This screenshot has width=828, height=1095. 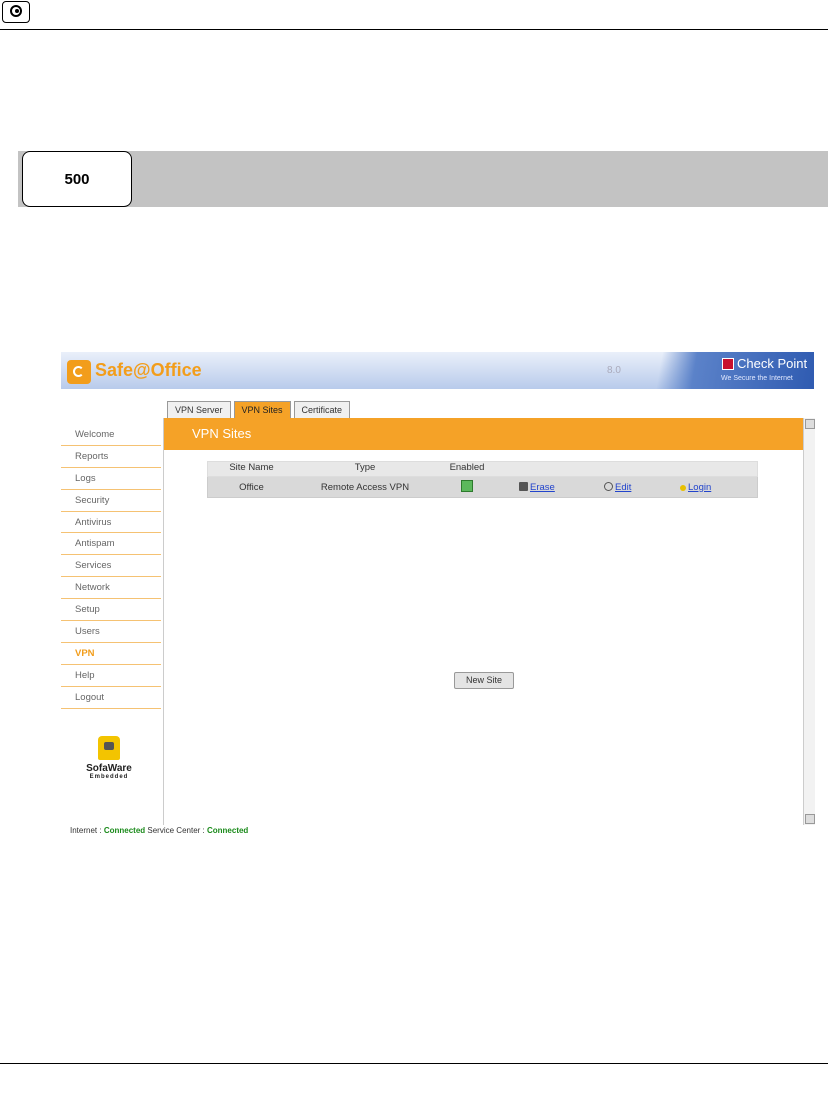 What do you see at coordinates (683, 487) in the screenshot?
I see `key-icon` at bounding box center [683, 487].